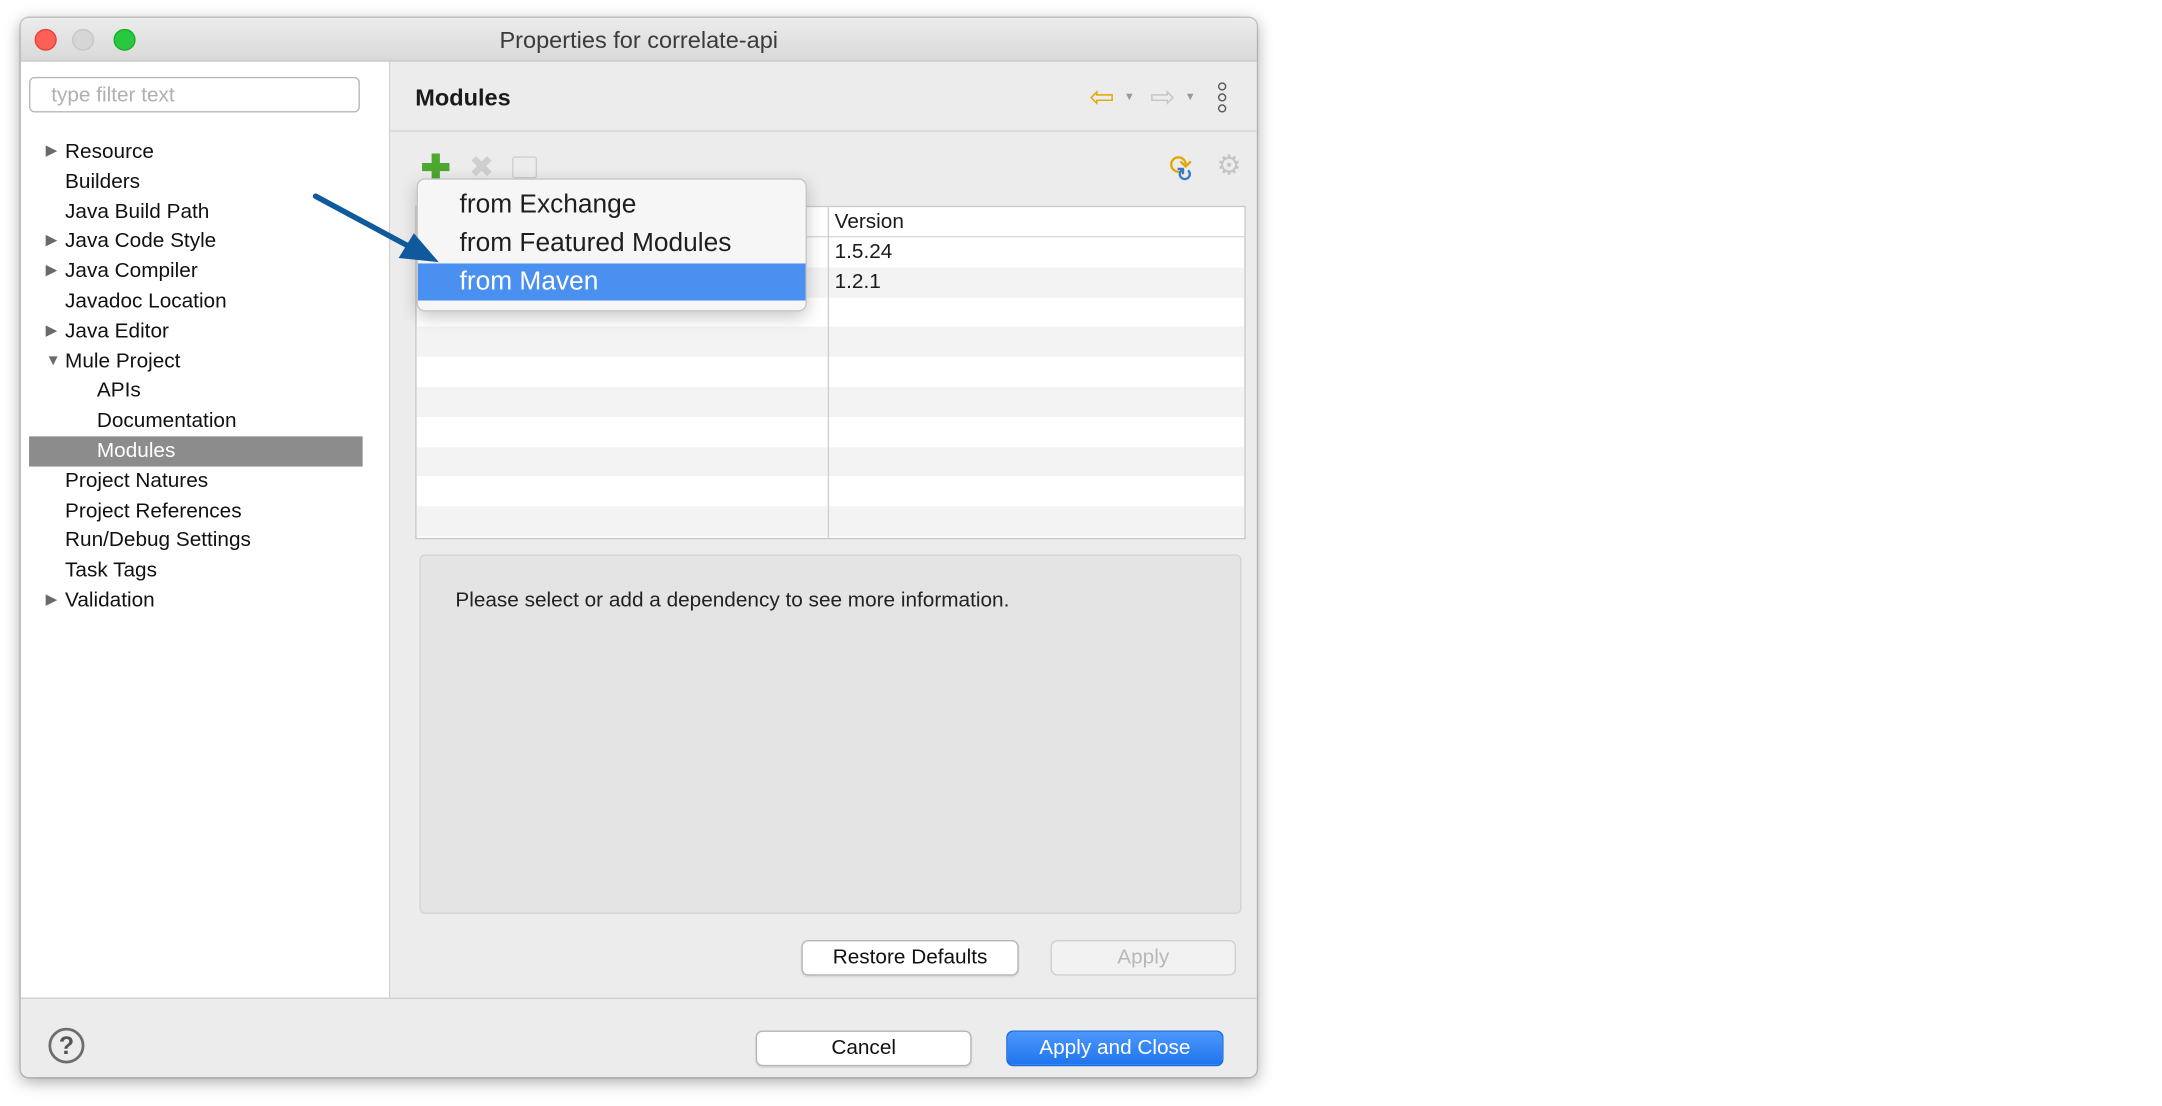 The image size is (2162, 1106). Describe the element at coordinates (196, 451) in the screenshot. I see `tree-item-modules: Modules` at that location.